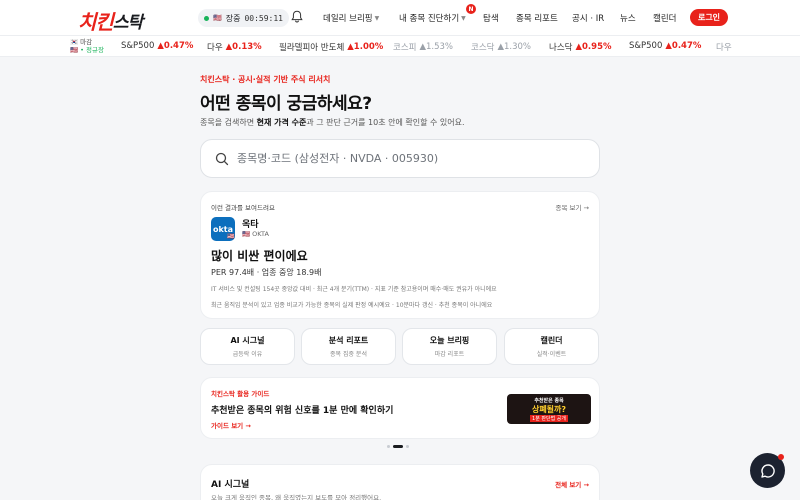 The width and height of the screenshot is (800, 500). I want to click on ticker-value: ▲1.00%, so click(365, 47).